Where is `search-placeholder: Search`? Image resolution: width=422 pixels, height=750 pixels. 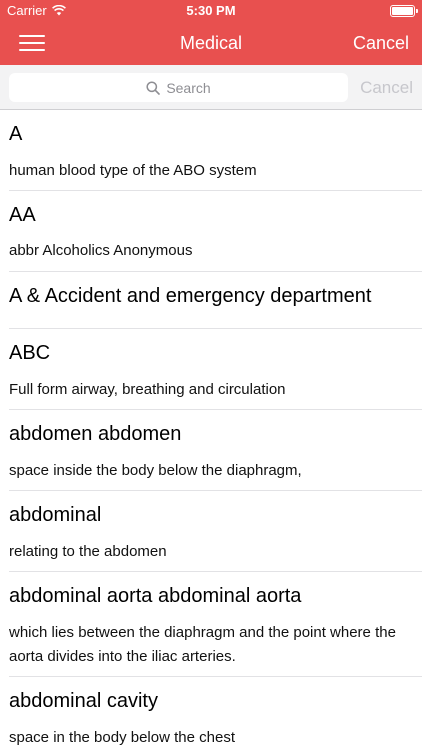
search-placeholder: Search is located at coordinates (188, 87).